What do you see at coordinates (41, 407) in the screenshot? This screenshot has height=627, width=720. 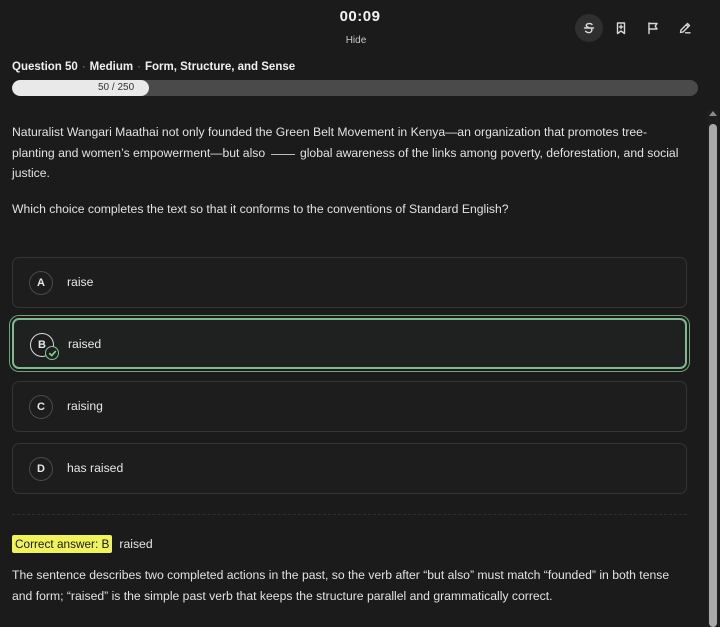 I see `choice-letter: C` at bounding box center [41, 407].